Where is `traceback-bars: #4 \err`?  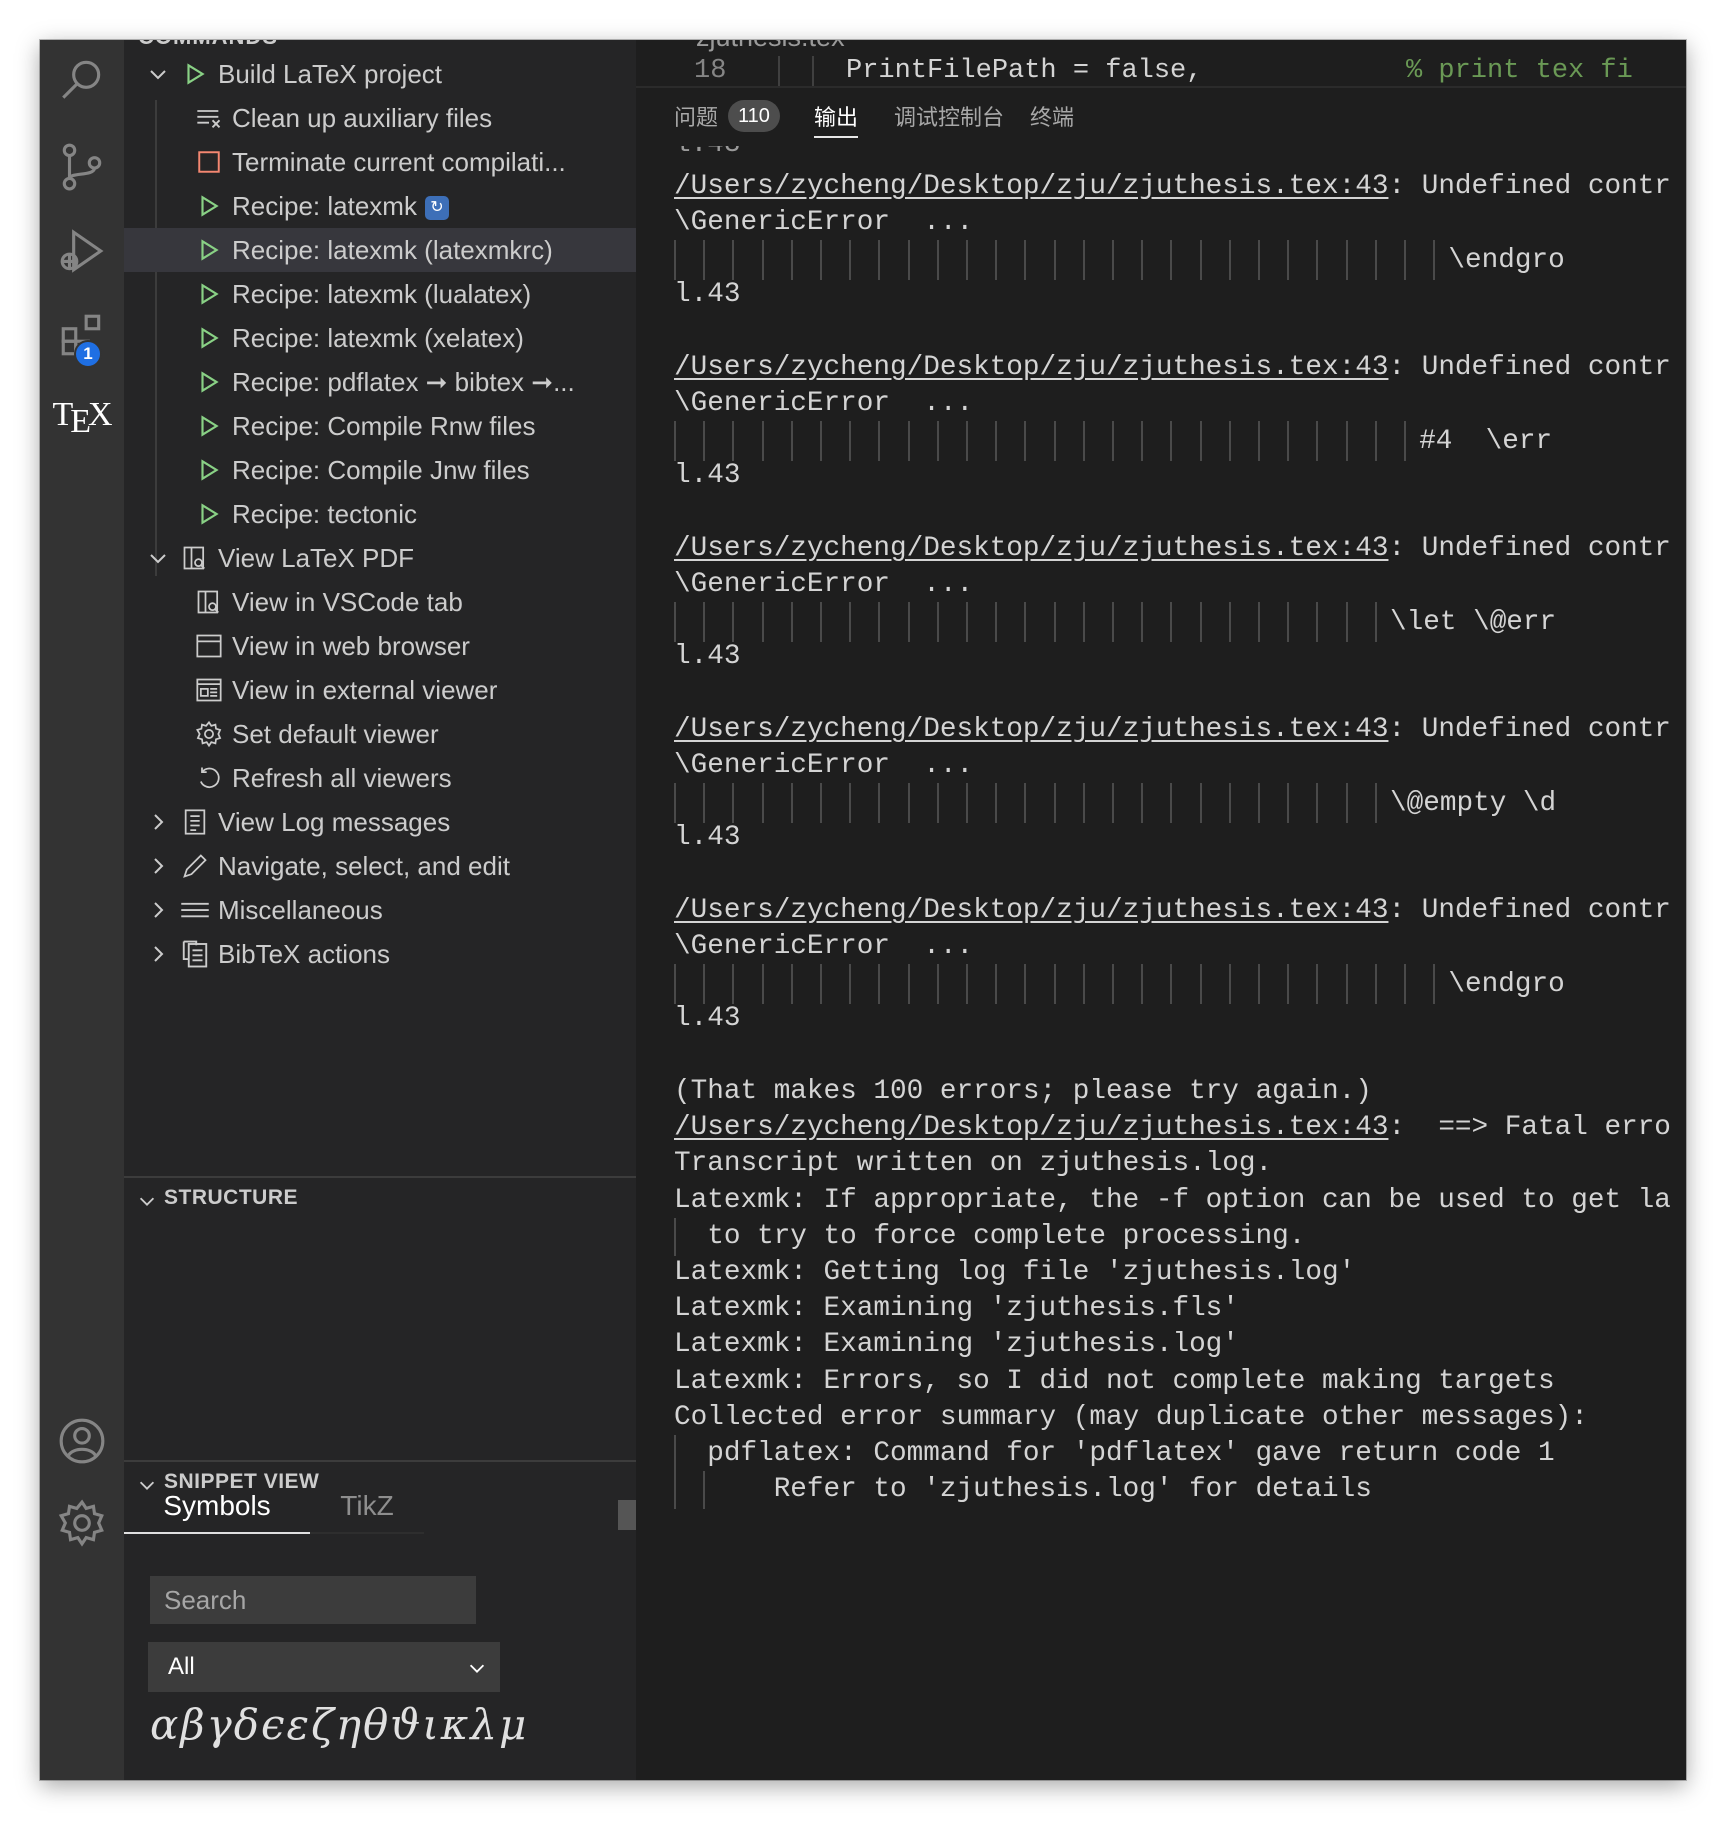
traceback-bars: #4 \err is located at coordinates (1180, 441).